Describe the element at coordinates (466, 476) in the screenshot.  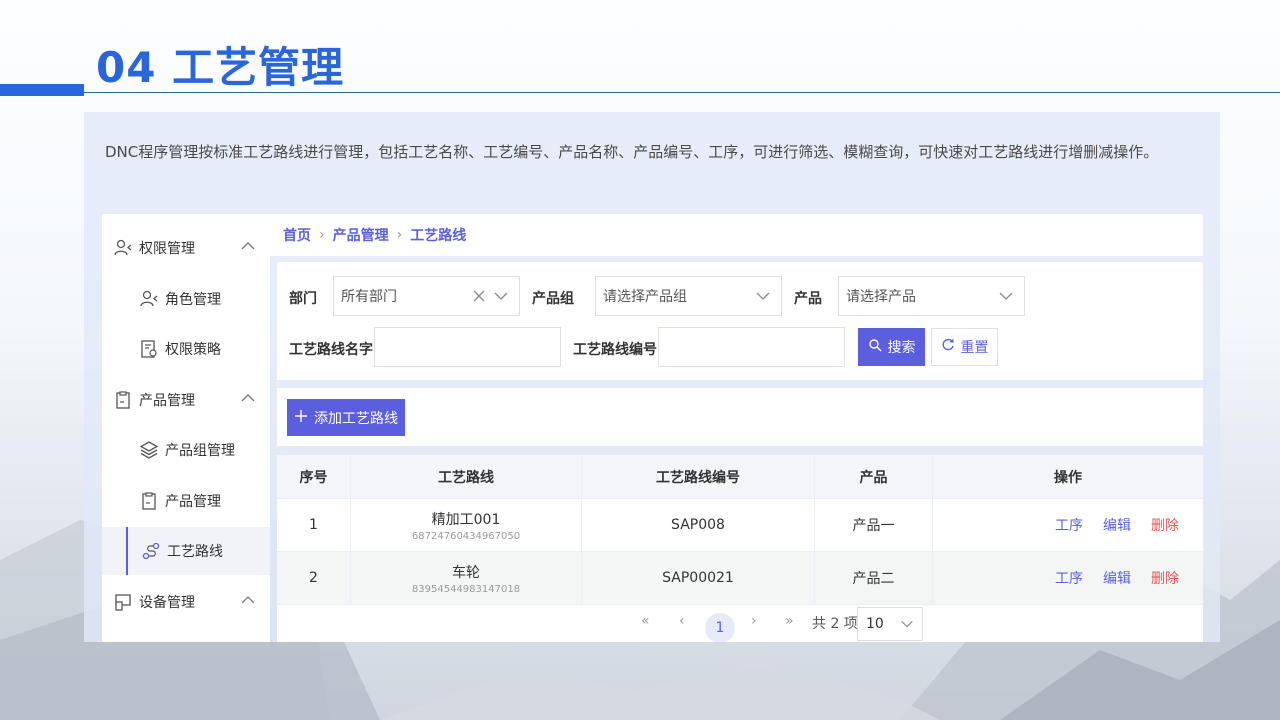
I see `header-route: 工艺路线` at that location.